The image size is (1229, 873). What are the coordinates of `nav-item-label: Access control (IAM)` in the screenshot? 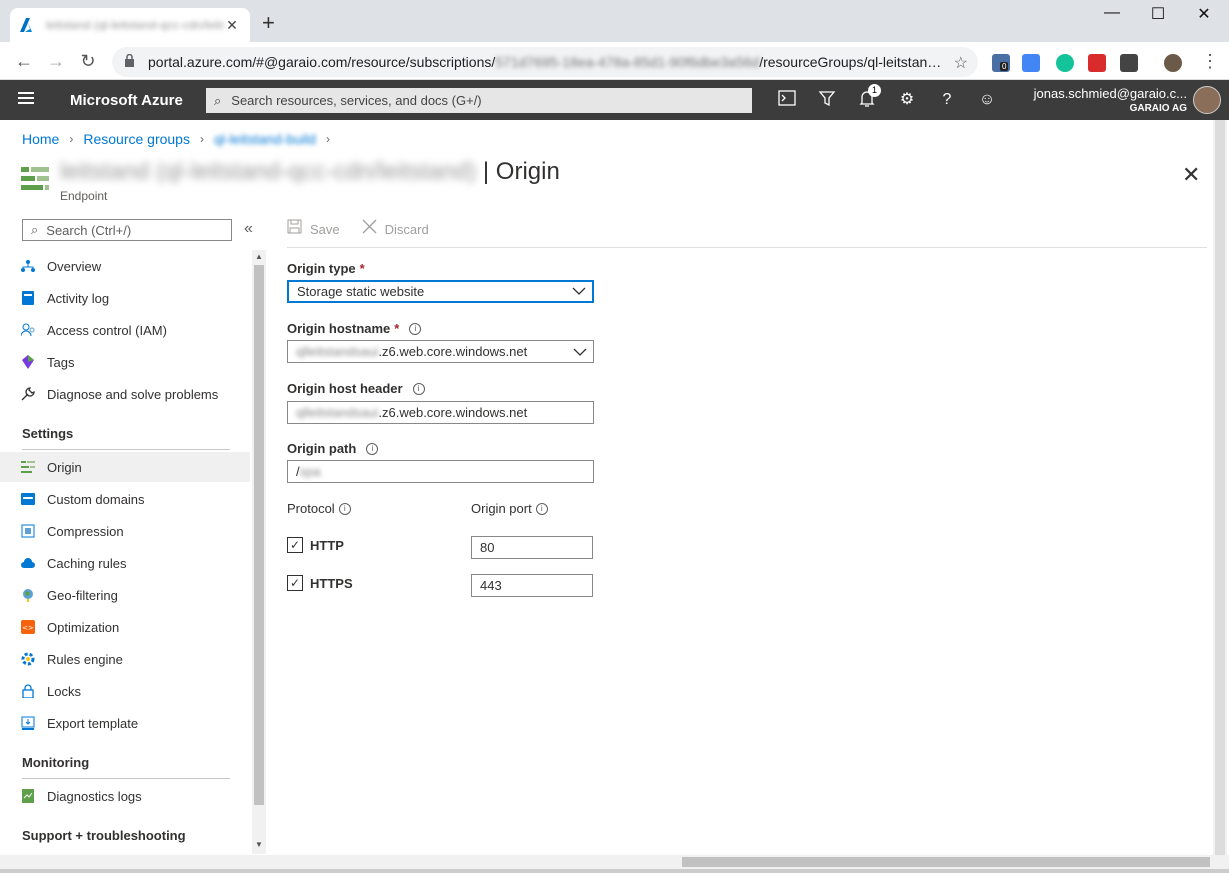 It's located at (107, 330).